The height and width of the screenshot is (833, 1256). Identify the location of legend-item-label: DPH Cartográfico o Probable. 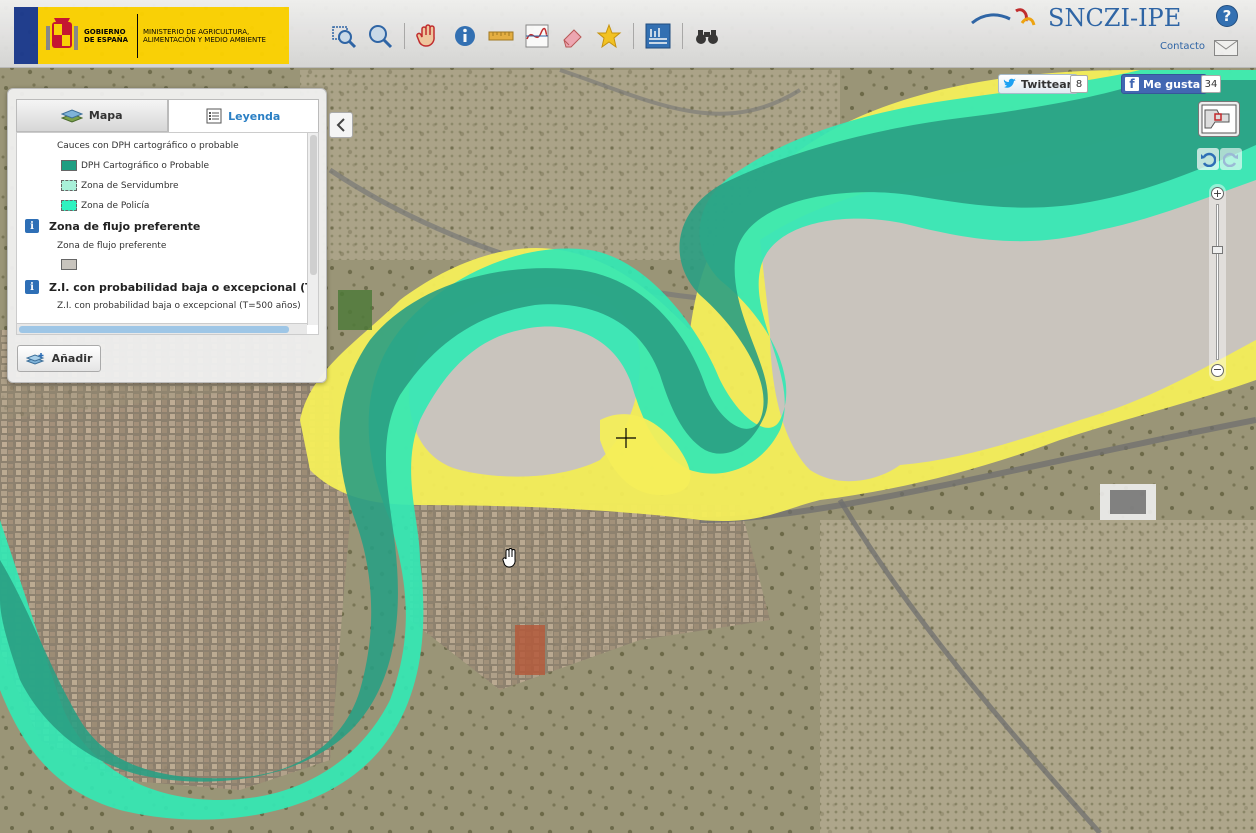
(145, 166).